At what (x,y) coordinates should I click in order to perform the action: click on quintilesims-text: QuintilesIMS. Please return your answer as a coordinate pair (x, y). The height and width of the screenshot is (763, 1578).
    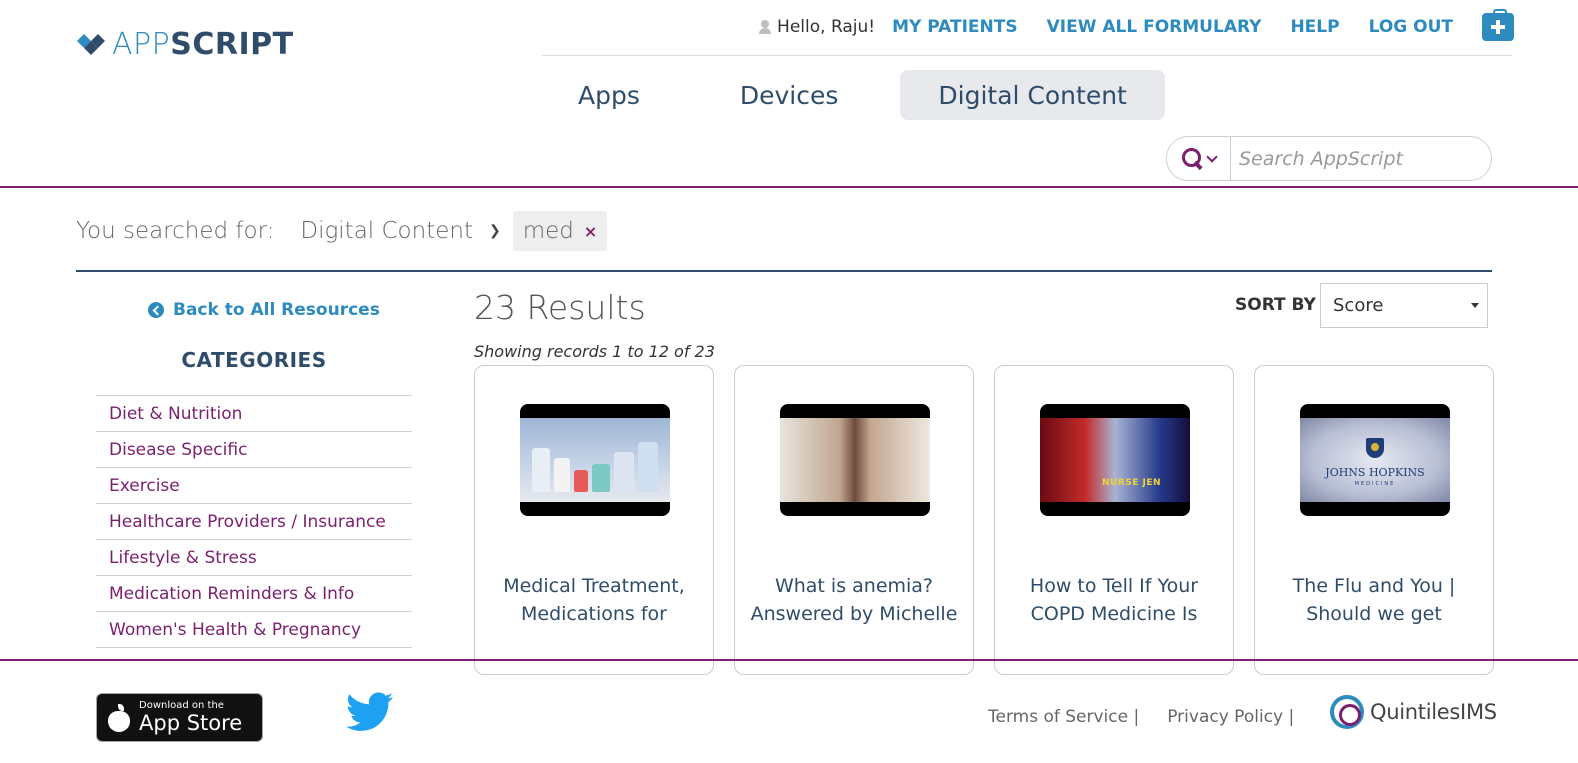
    Looking at the image, I should click on (1433, 712).